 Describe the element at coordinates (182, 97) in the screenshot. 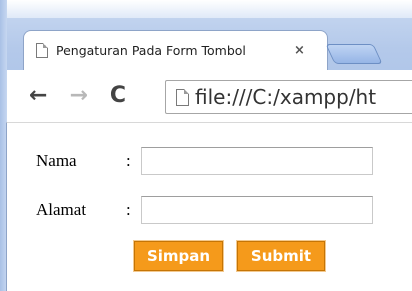

I see `file-page-icon` at that location.